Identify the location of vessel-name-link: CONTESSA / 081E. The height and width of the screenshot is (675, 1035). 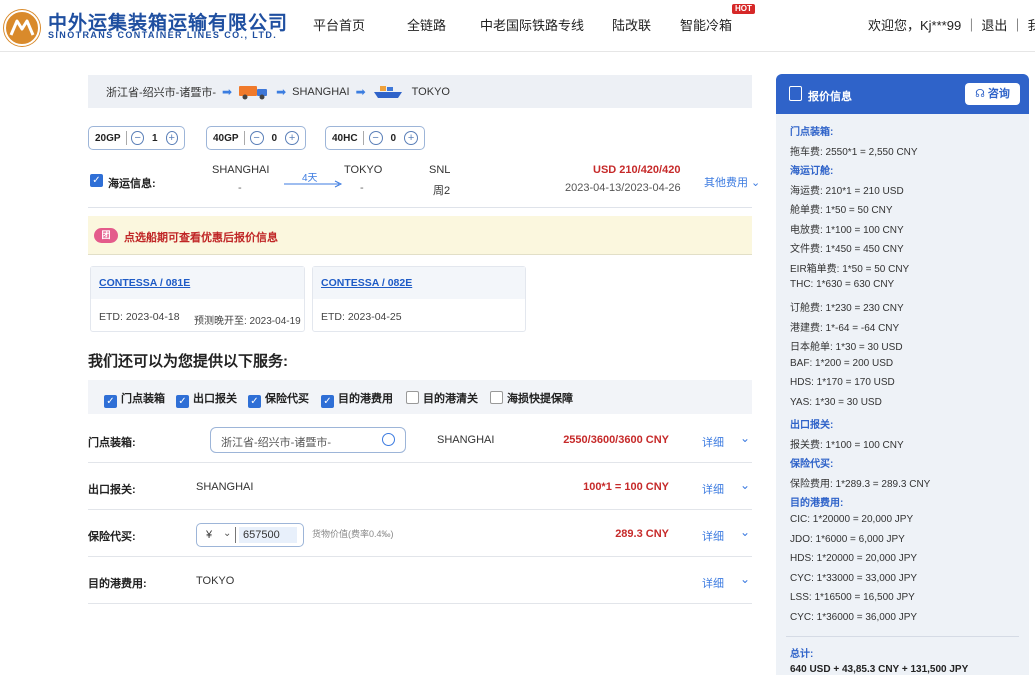
(144, 283).